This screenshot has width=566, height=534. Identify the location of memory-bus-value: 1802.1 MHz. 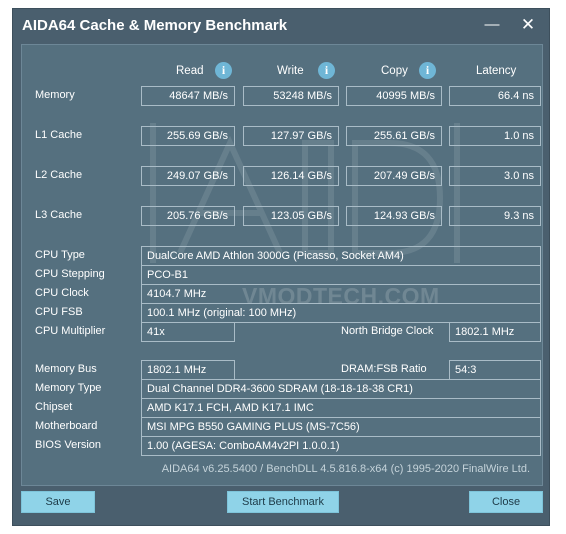
(188, 370).